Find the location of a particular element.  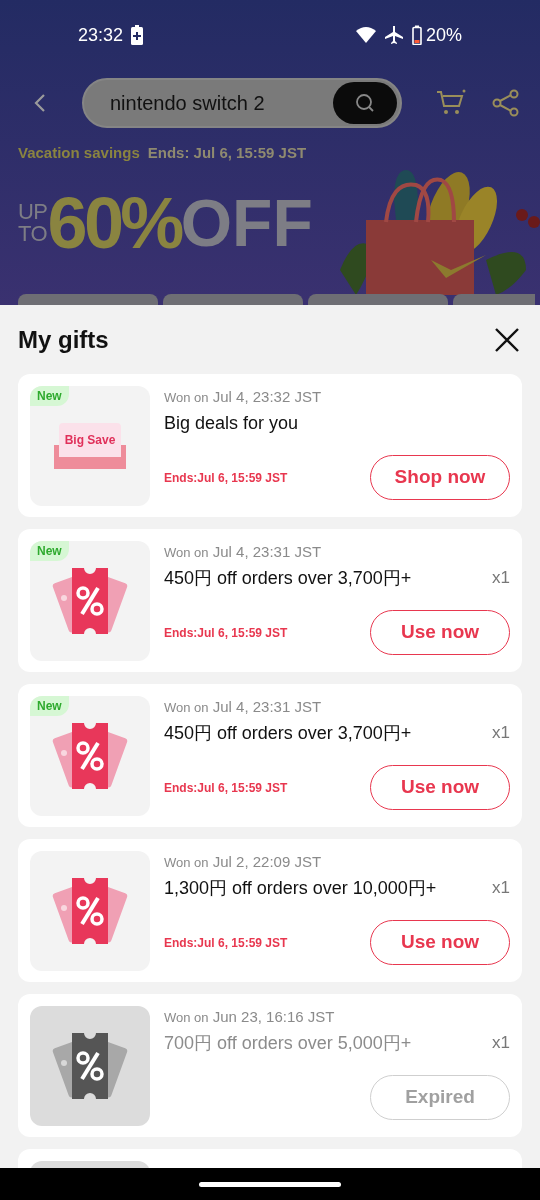

off-headline: OFF is located at coordinates (246, 222).